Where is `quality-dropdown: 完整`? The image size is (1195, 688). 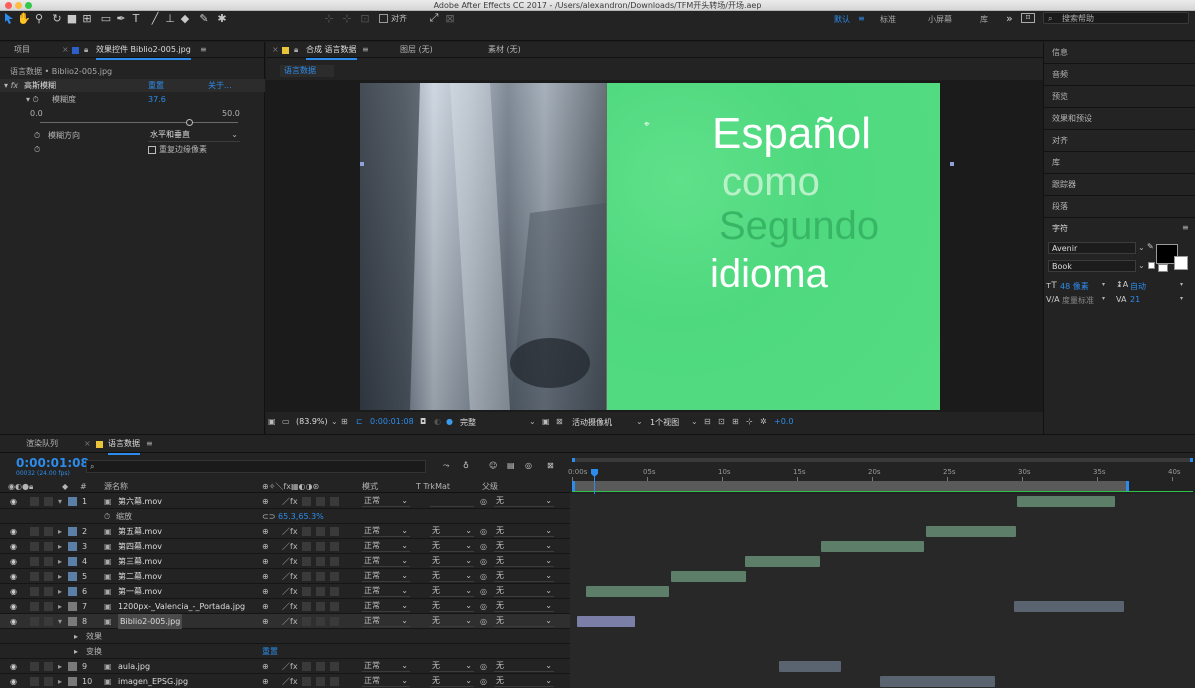 quality-dropdown: 完整 is located at coordinates (468, 422).